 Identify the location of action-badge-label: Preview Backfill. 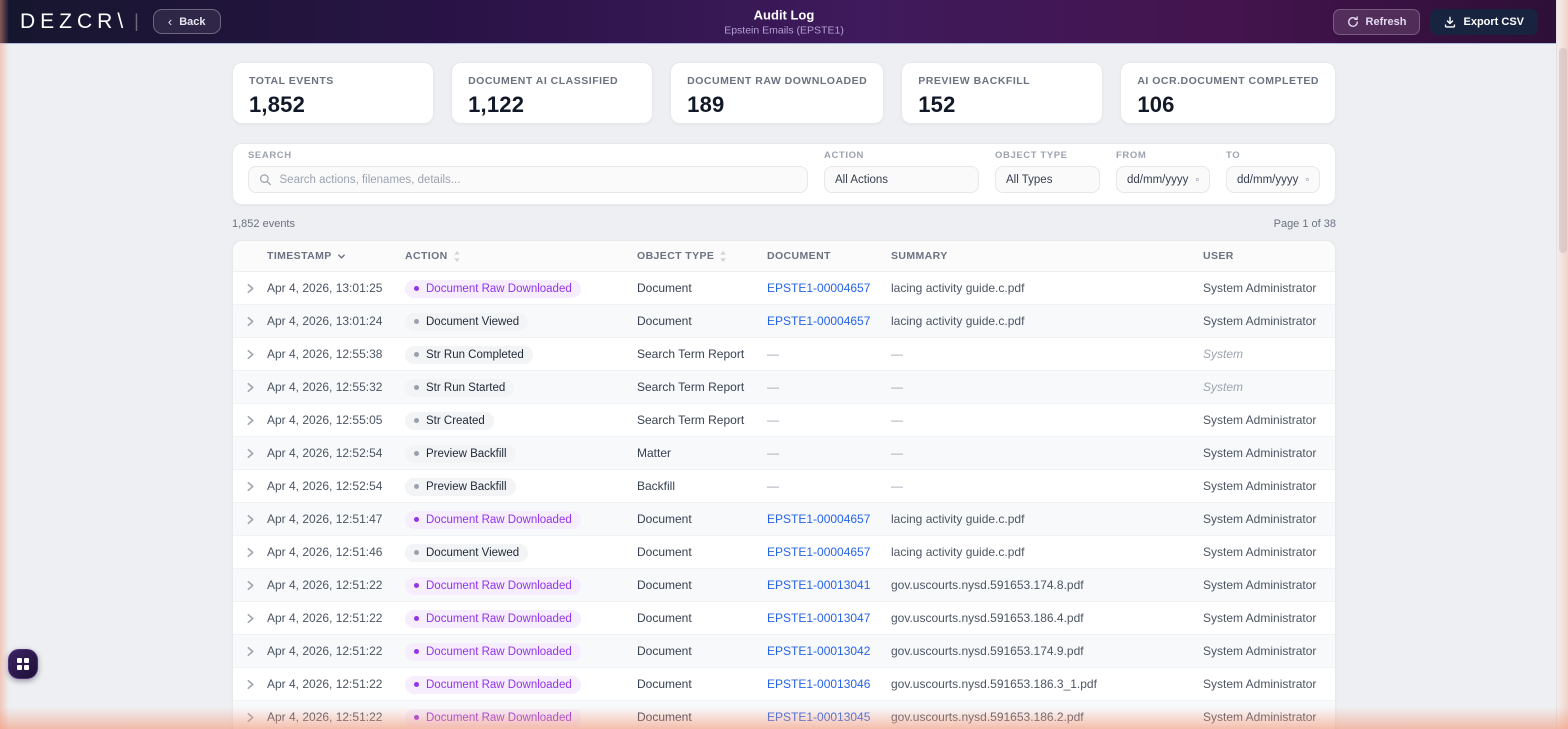
(466, 486).